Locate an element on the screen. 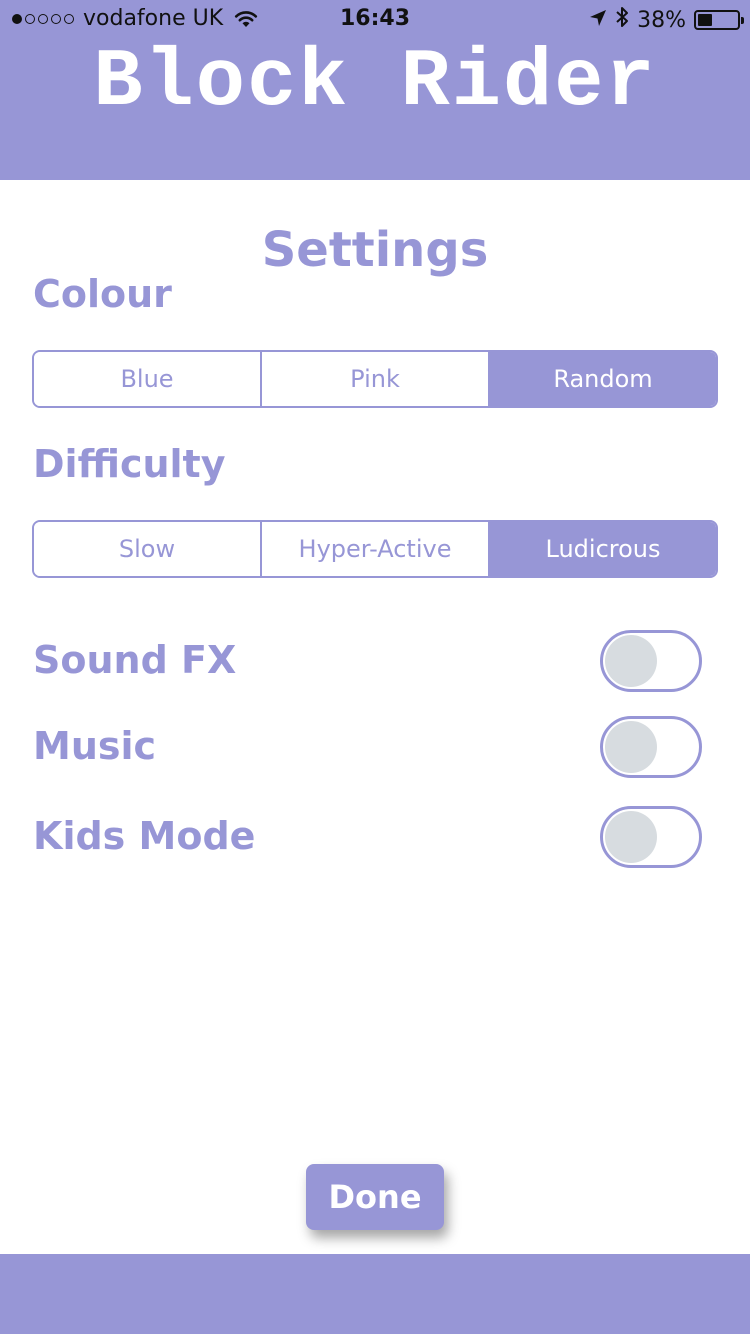 The width and height of the screenshot is (750, 1334). battery-tip is located at coordinates (742, 20).